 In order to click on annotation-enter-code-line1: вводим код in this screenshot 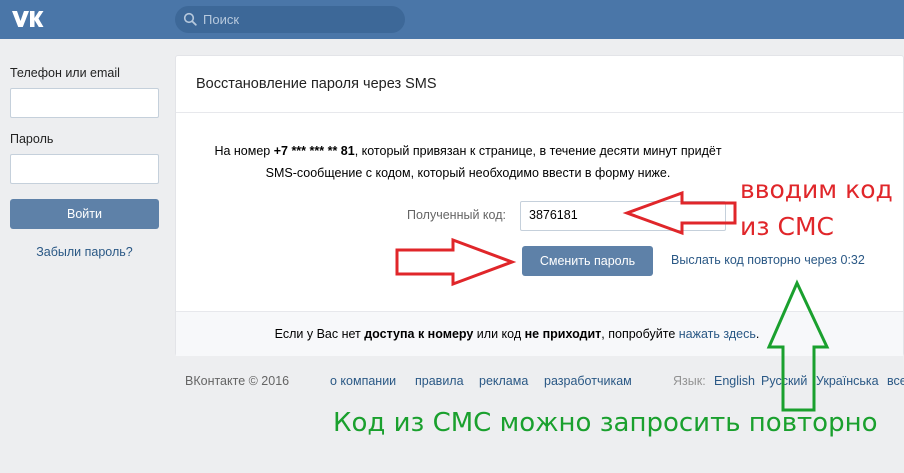, I will do `click(816, 189)`.